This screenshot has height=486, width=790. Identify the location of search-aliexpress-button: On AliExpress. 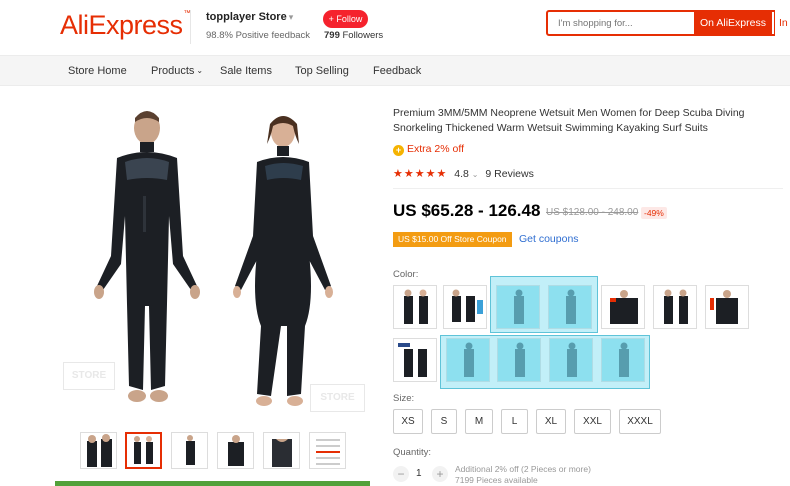
(733, 23).